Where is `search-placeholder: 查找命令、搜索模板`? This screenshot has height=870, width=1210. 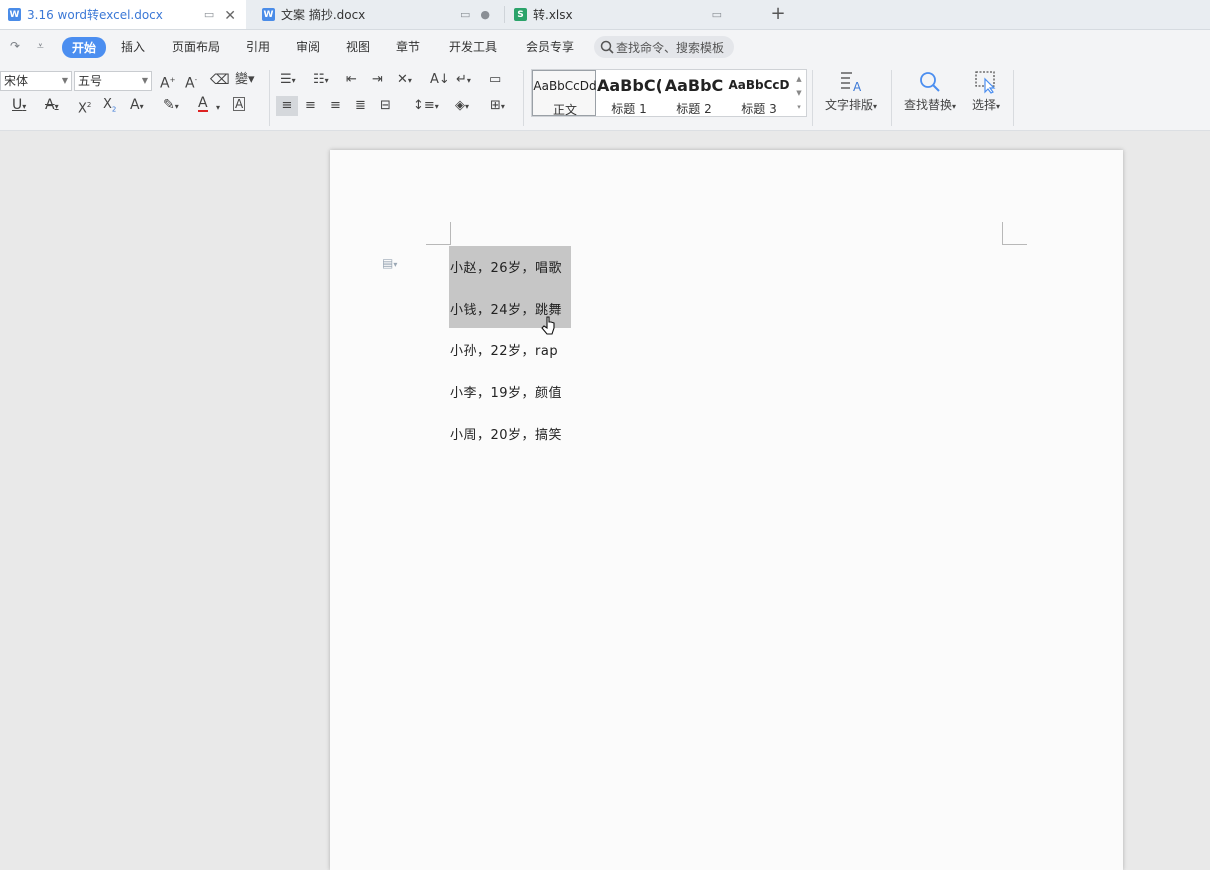
search-placeholder: 查找命令、搜索模板 is located at coordinates (670, 47).